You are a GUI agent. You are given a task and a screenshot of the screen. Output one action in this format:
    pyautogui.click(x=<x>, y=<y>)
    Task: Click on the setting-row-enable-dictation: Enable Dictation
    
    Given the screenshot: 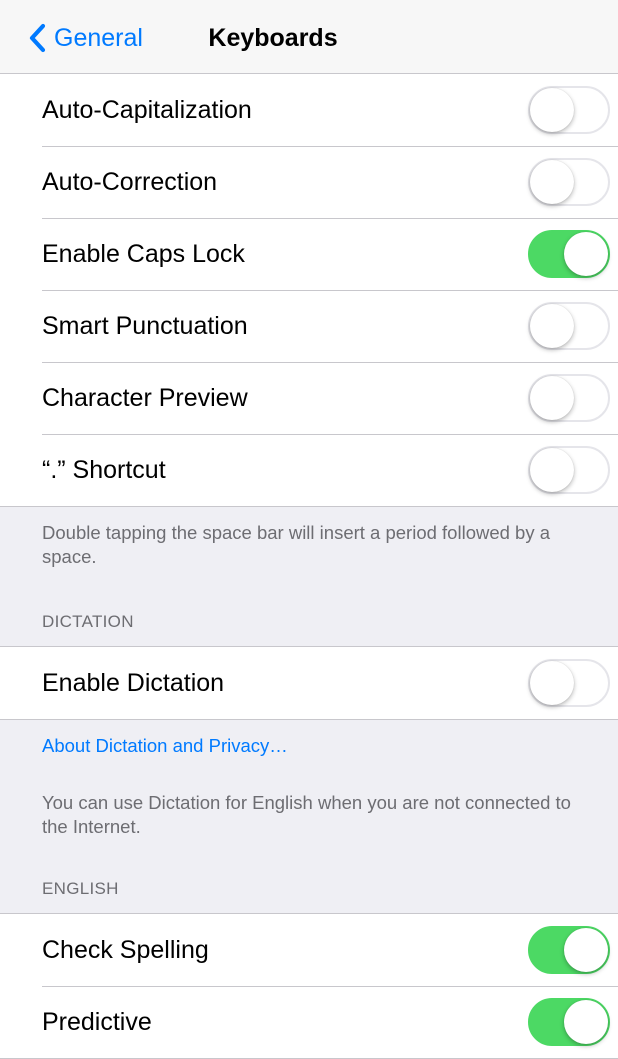 What is the action you would take?
    pyautogui.click(x=309, y=683)
    